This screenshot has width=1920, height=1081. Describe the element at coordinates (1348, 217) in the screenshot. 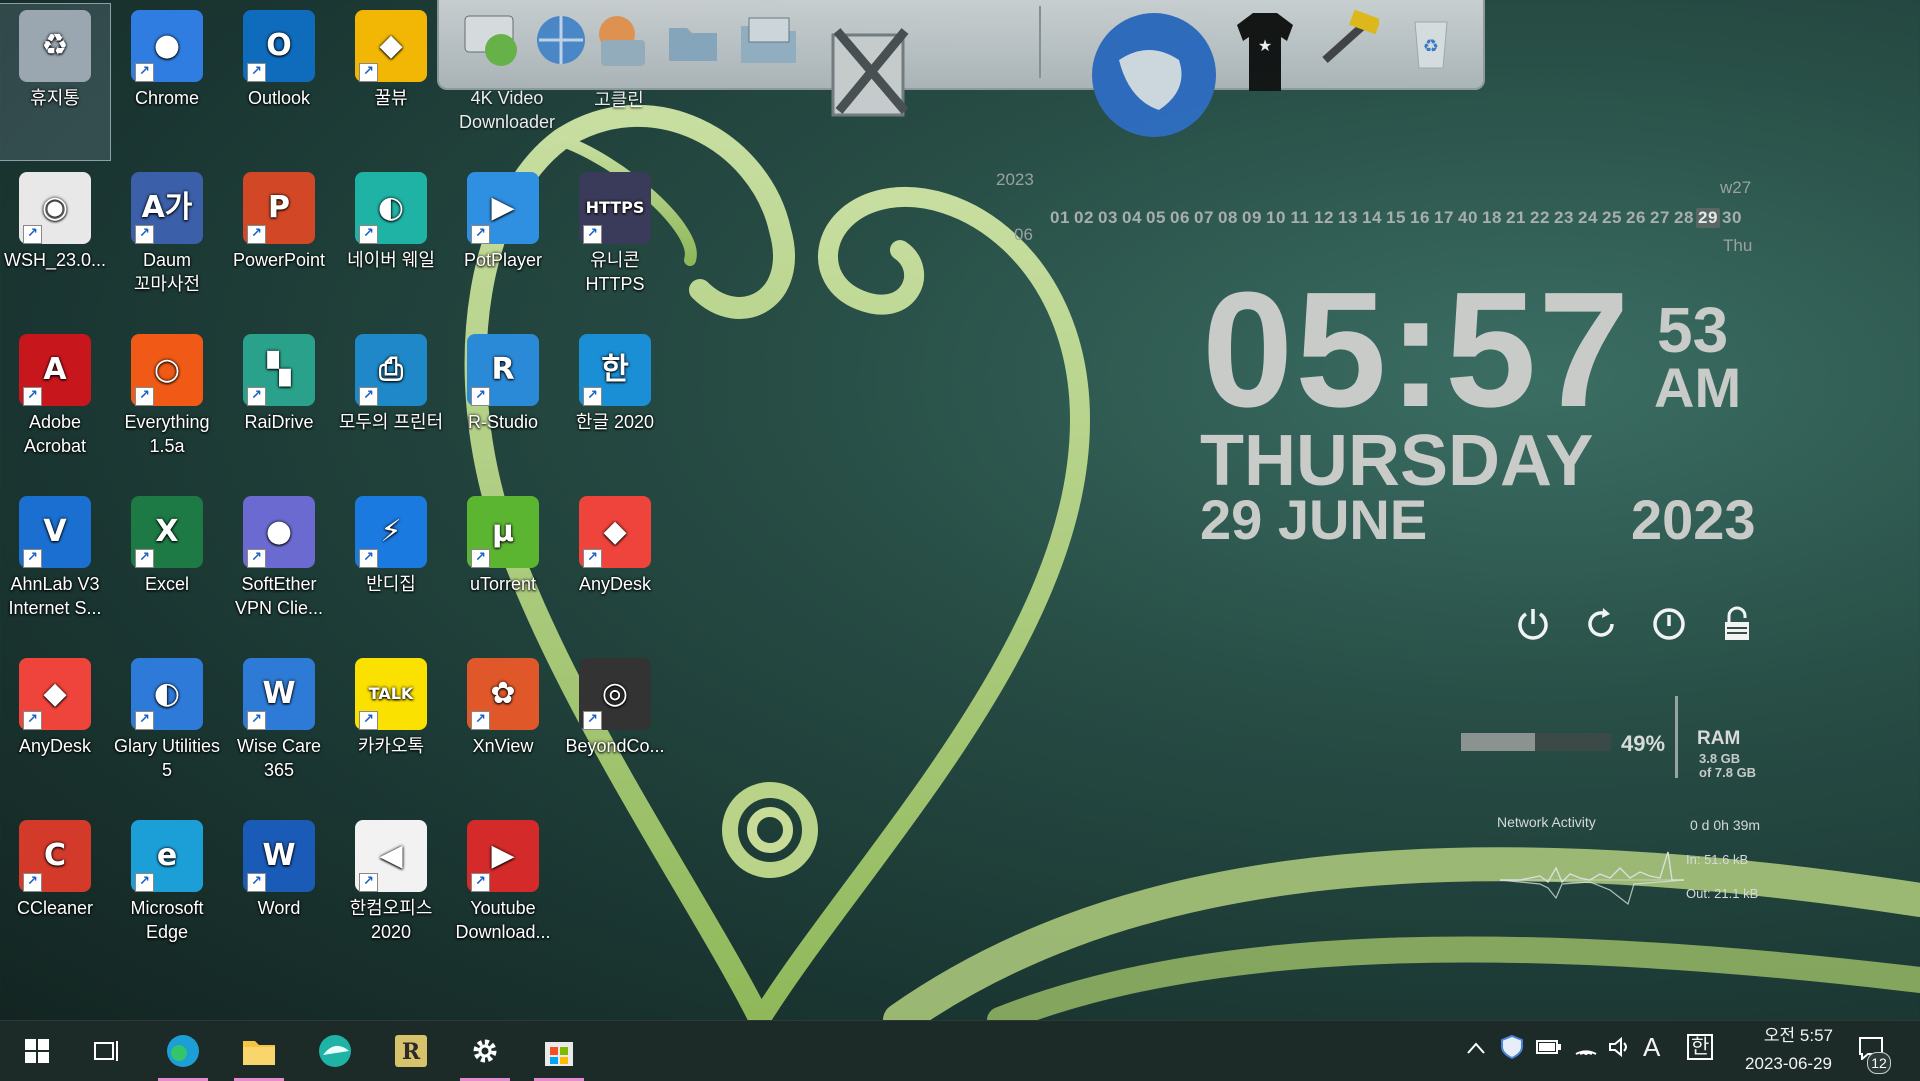

I see `calendar-day: 13` at that location.